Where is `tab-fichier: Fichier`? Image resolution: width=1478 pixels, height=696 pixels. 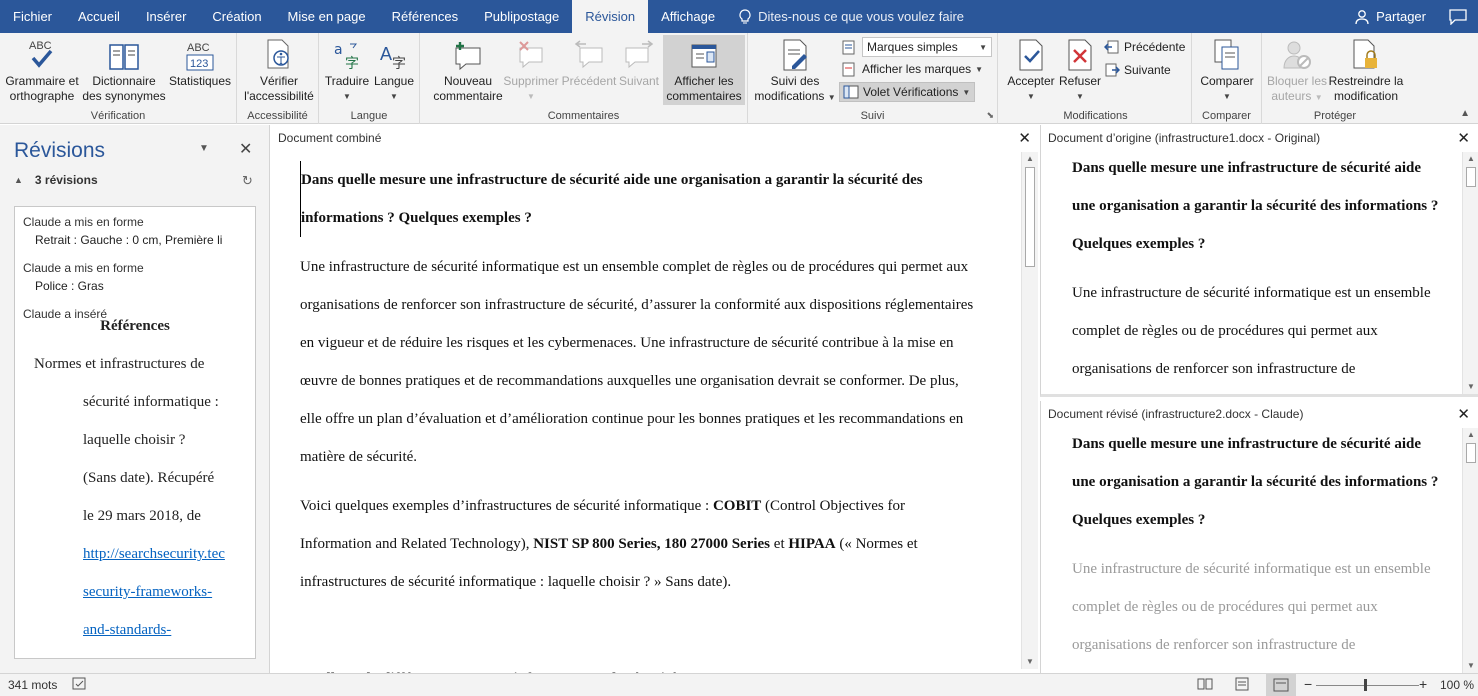 tab-fichier: Fichier is located at coordinates (32, 16).